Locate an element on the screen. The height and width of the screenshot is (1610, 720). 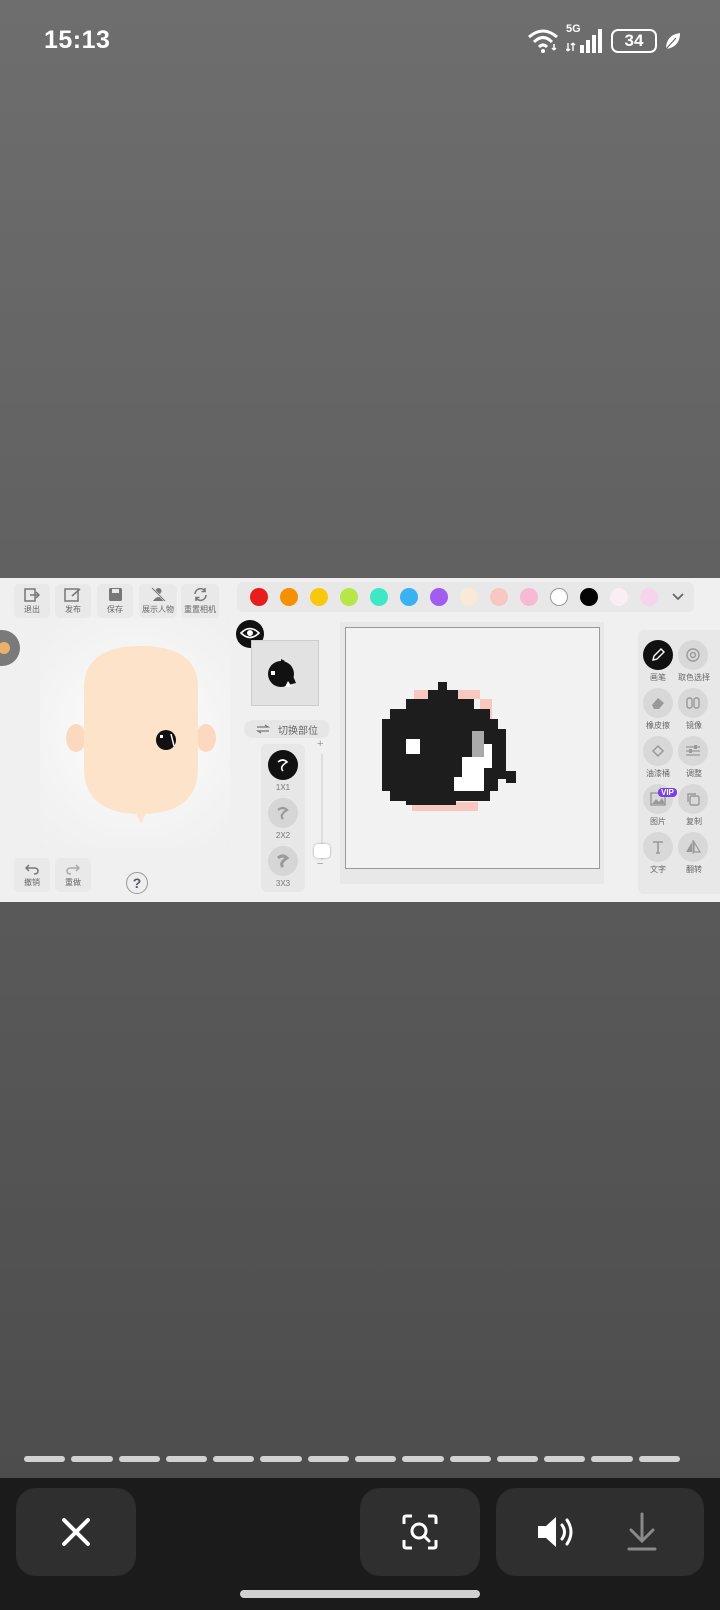
reset-camera-button: 重置相机 is located at coordinates (200, 601).